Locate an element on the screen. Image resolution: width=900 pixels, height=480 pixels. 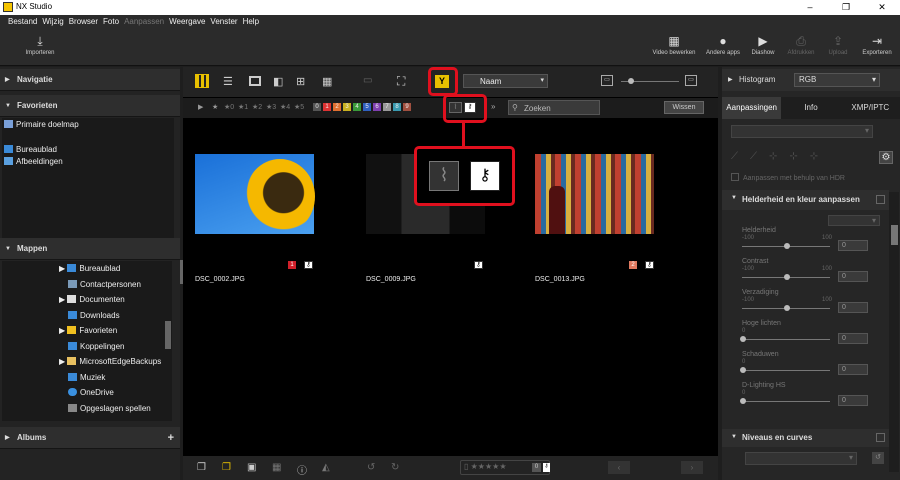
label-filter-1: 1 is located at coordinates (327, 107).